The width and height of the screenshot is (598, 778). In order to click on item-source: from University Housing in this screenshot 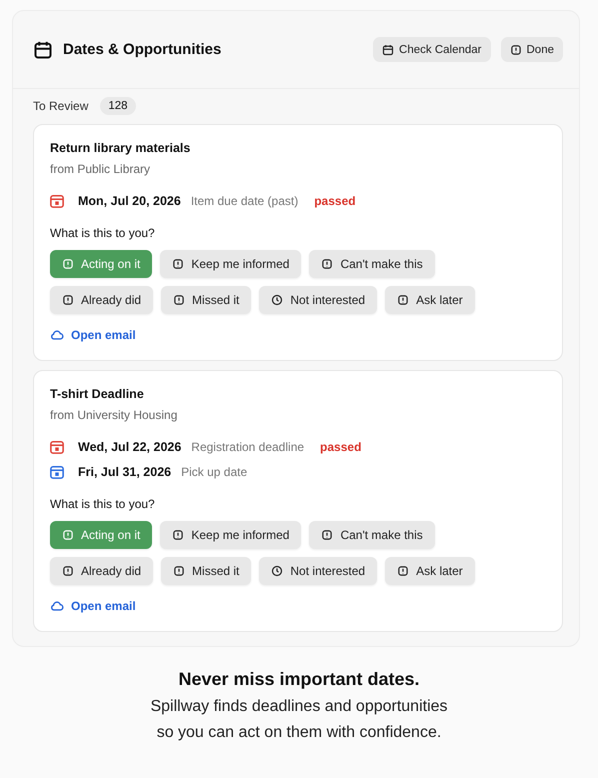, I will do `click(114, 415)`.